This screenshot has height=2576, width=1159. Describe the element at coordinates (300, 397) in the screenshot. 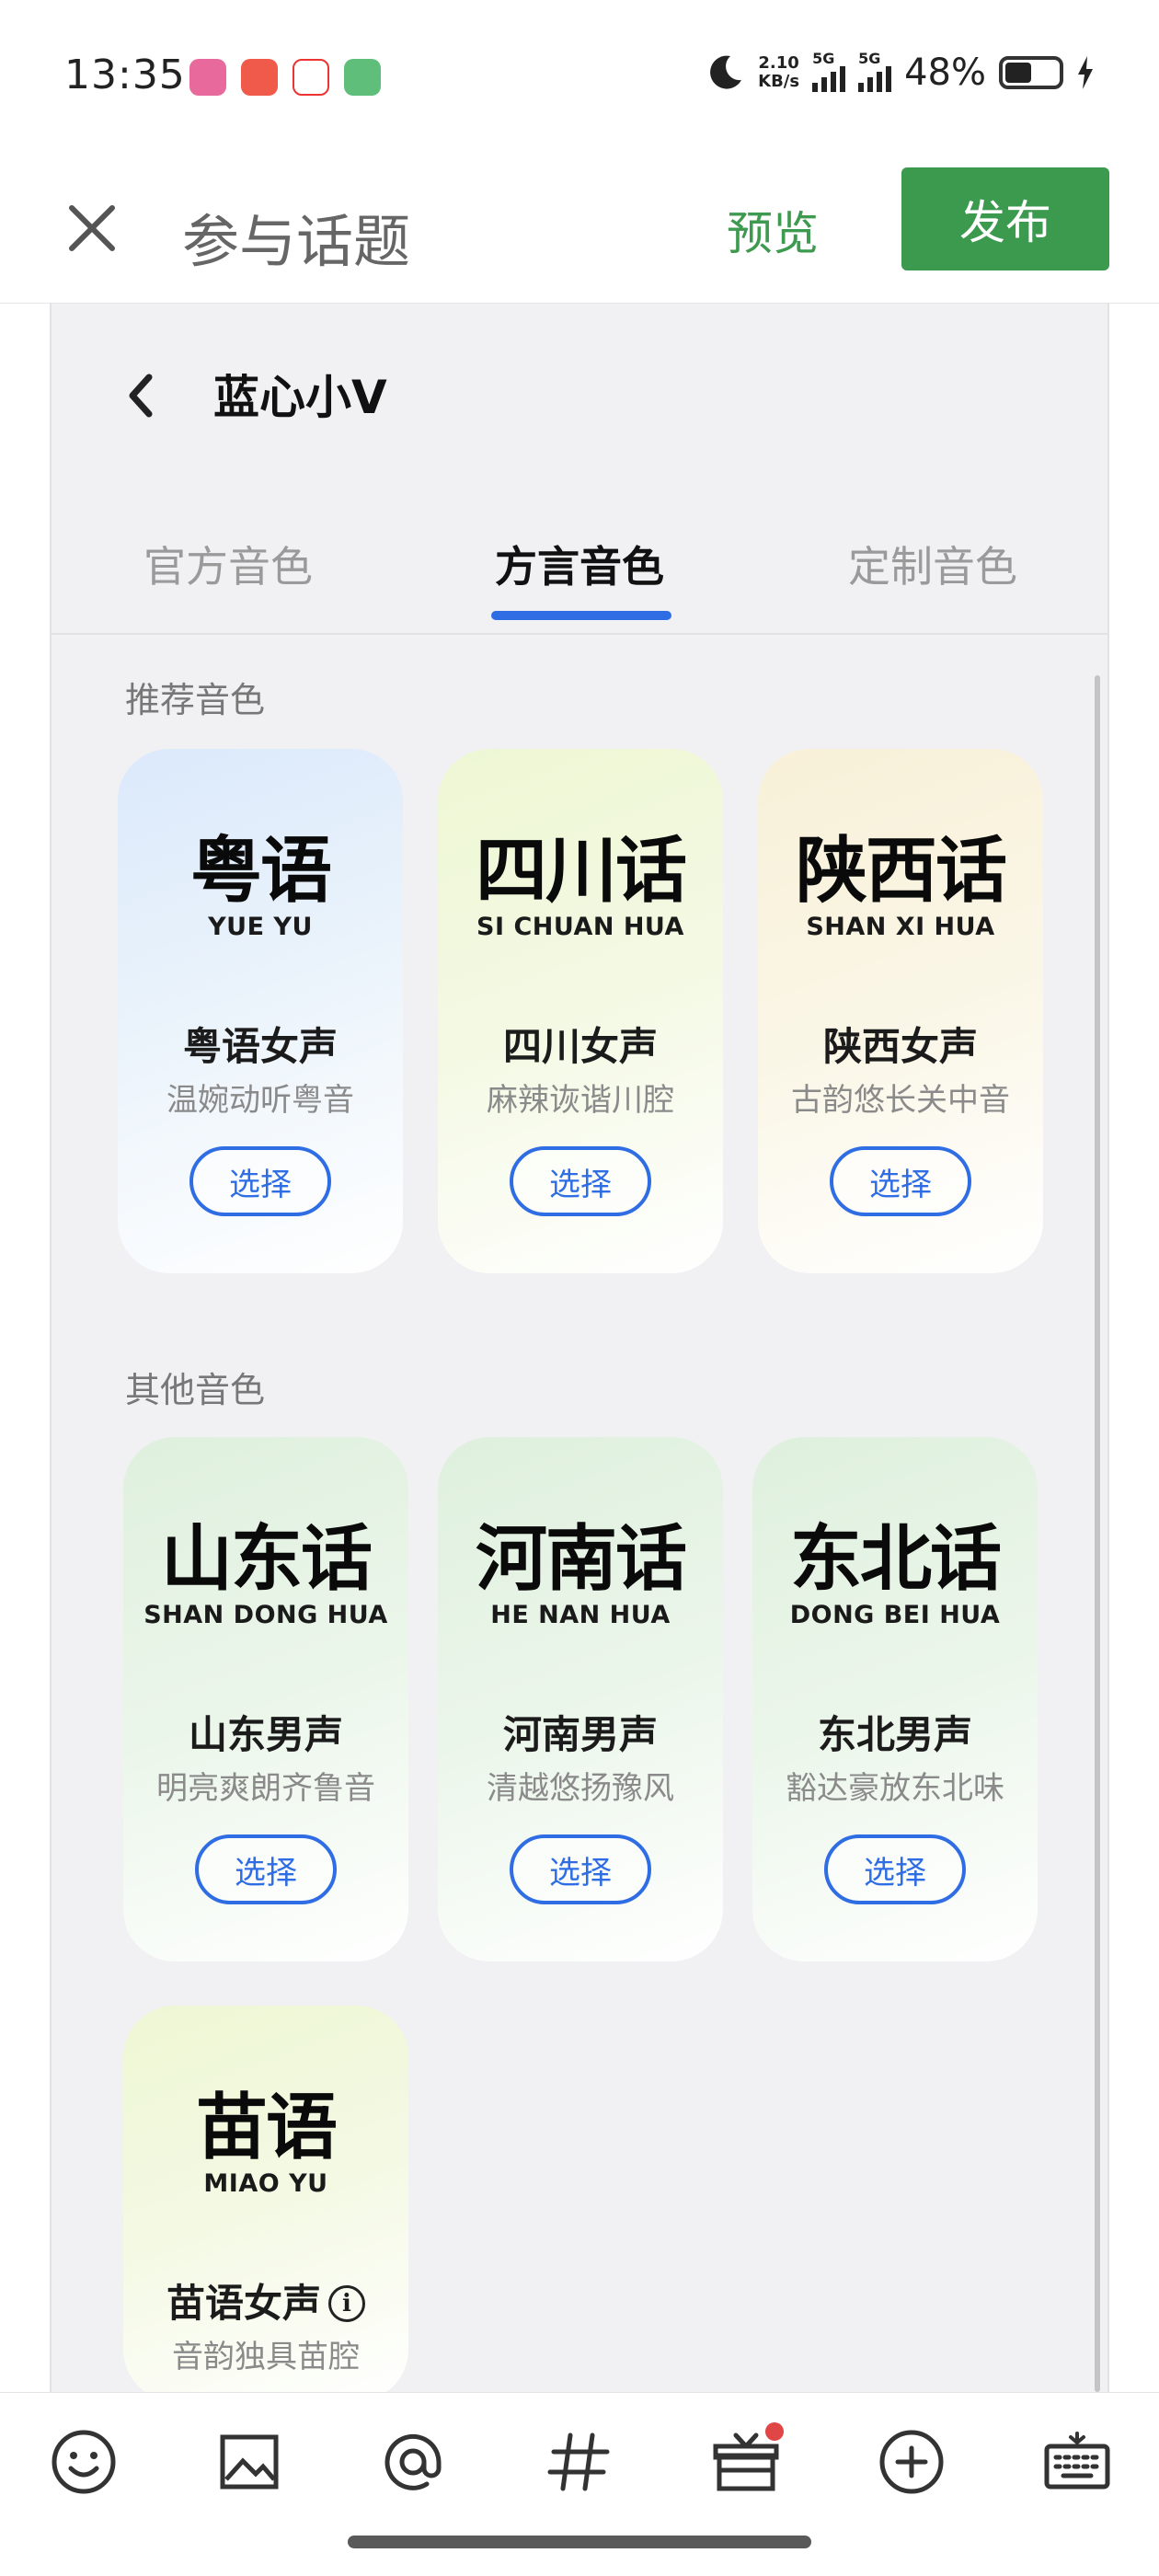

I see `panel-title: 蓝心小V` at that location.